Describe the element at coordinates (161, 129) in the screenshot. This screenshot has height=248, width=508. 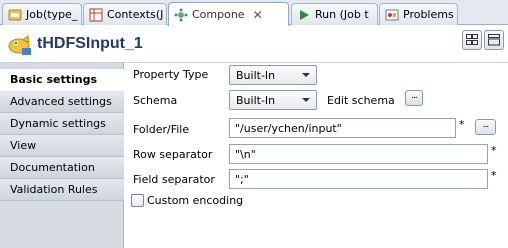
I see `folder-file-label: Folder/File` at that location.